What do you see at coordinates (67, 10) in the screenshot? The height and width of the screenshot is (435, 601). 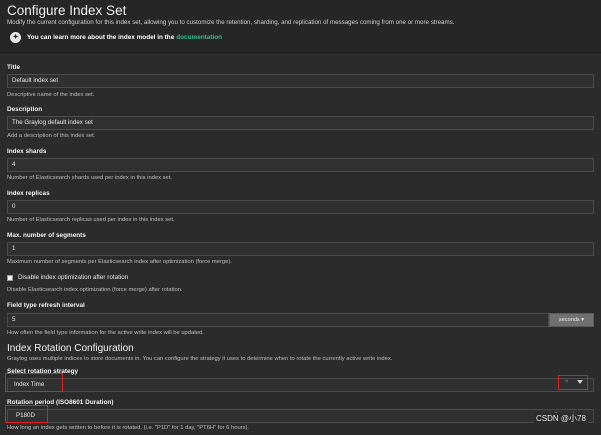 I see `page-title: Configure Index Set` at bounding box center [67, 10].